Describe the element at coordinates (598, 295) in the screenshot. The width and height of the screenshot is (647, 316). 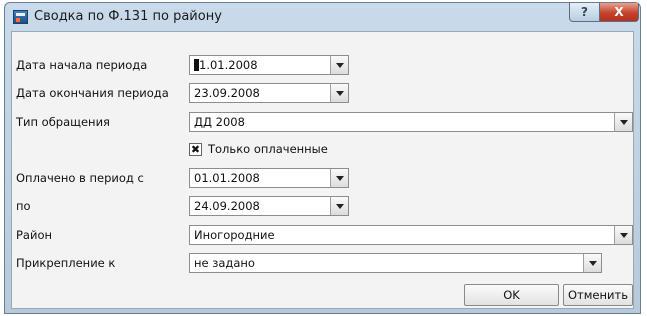
I see `cancel-button: Отменить` at that location.